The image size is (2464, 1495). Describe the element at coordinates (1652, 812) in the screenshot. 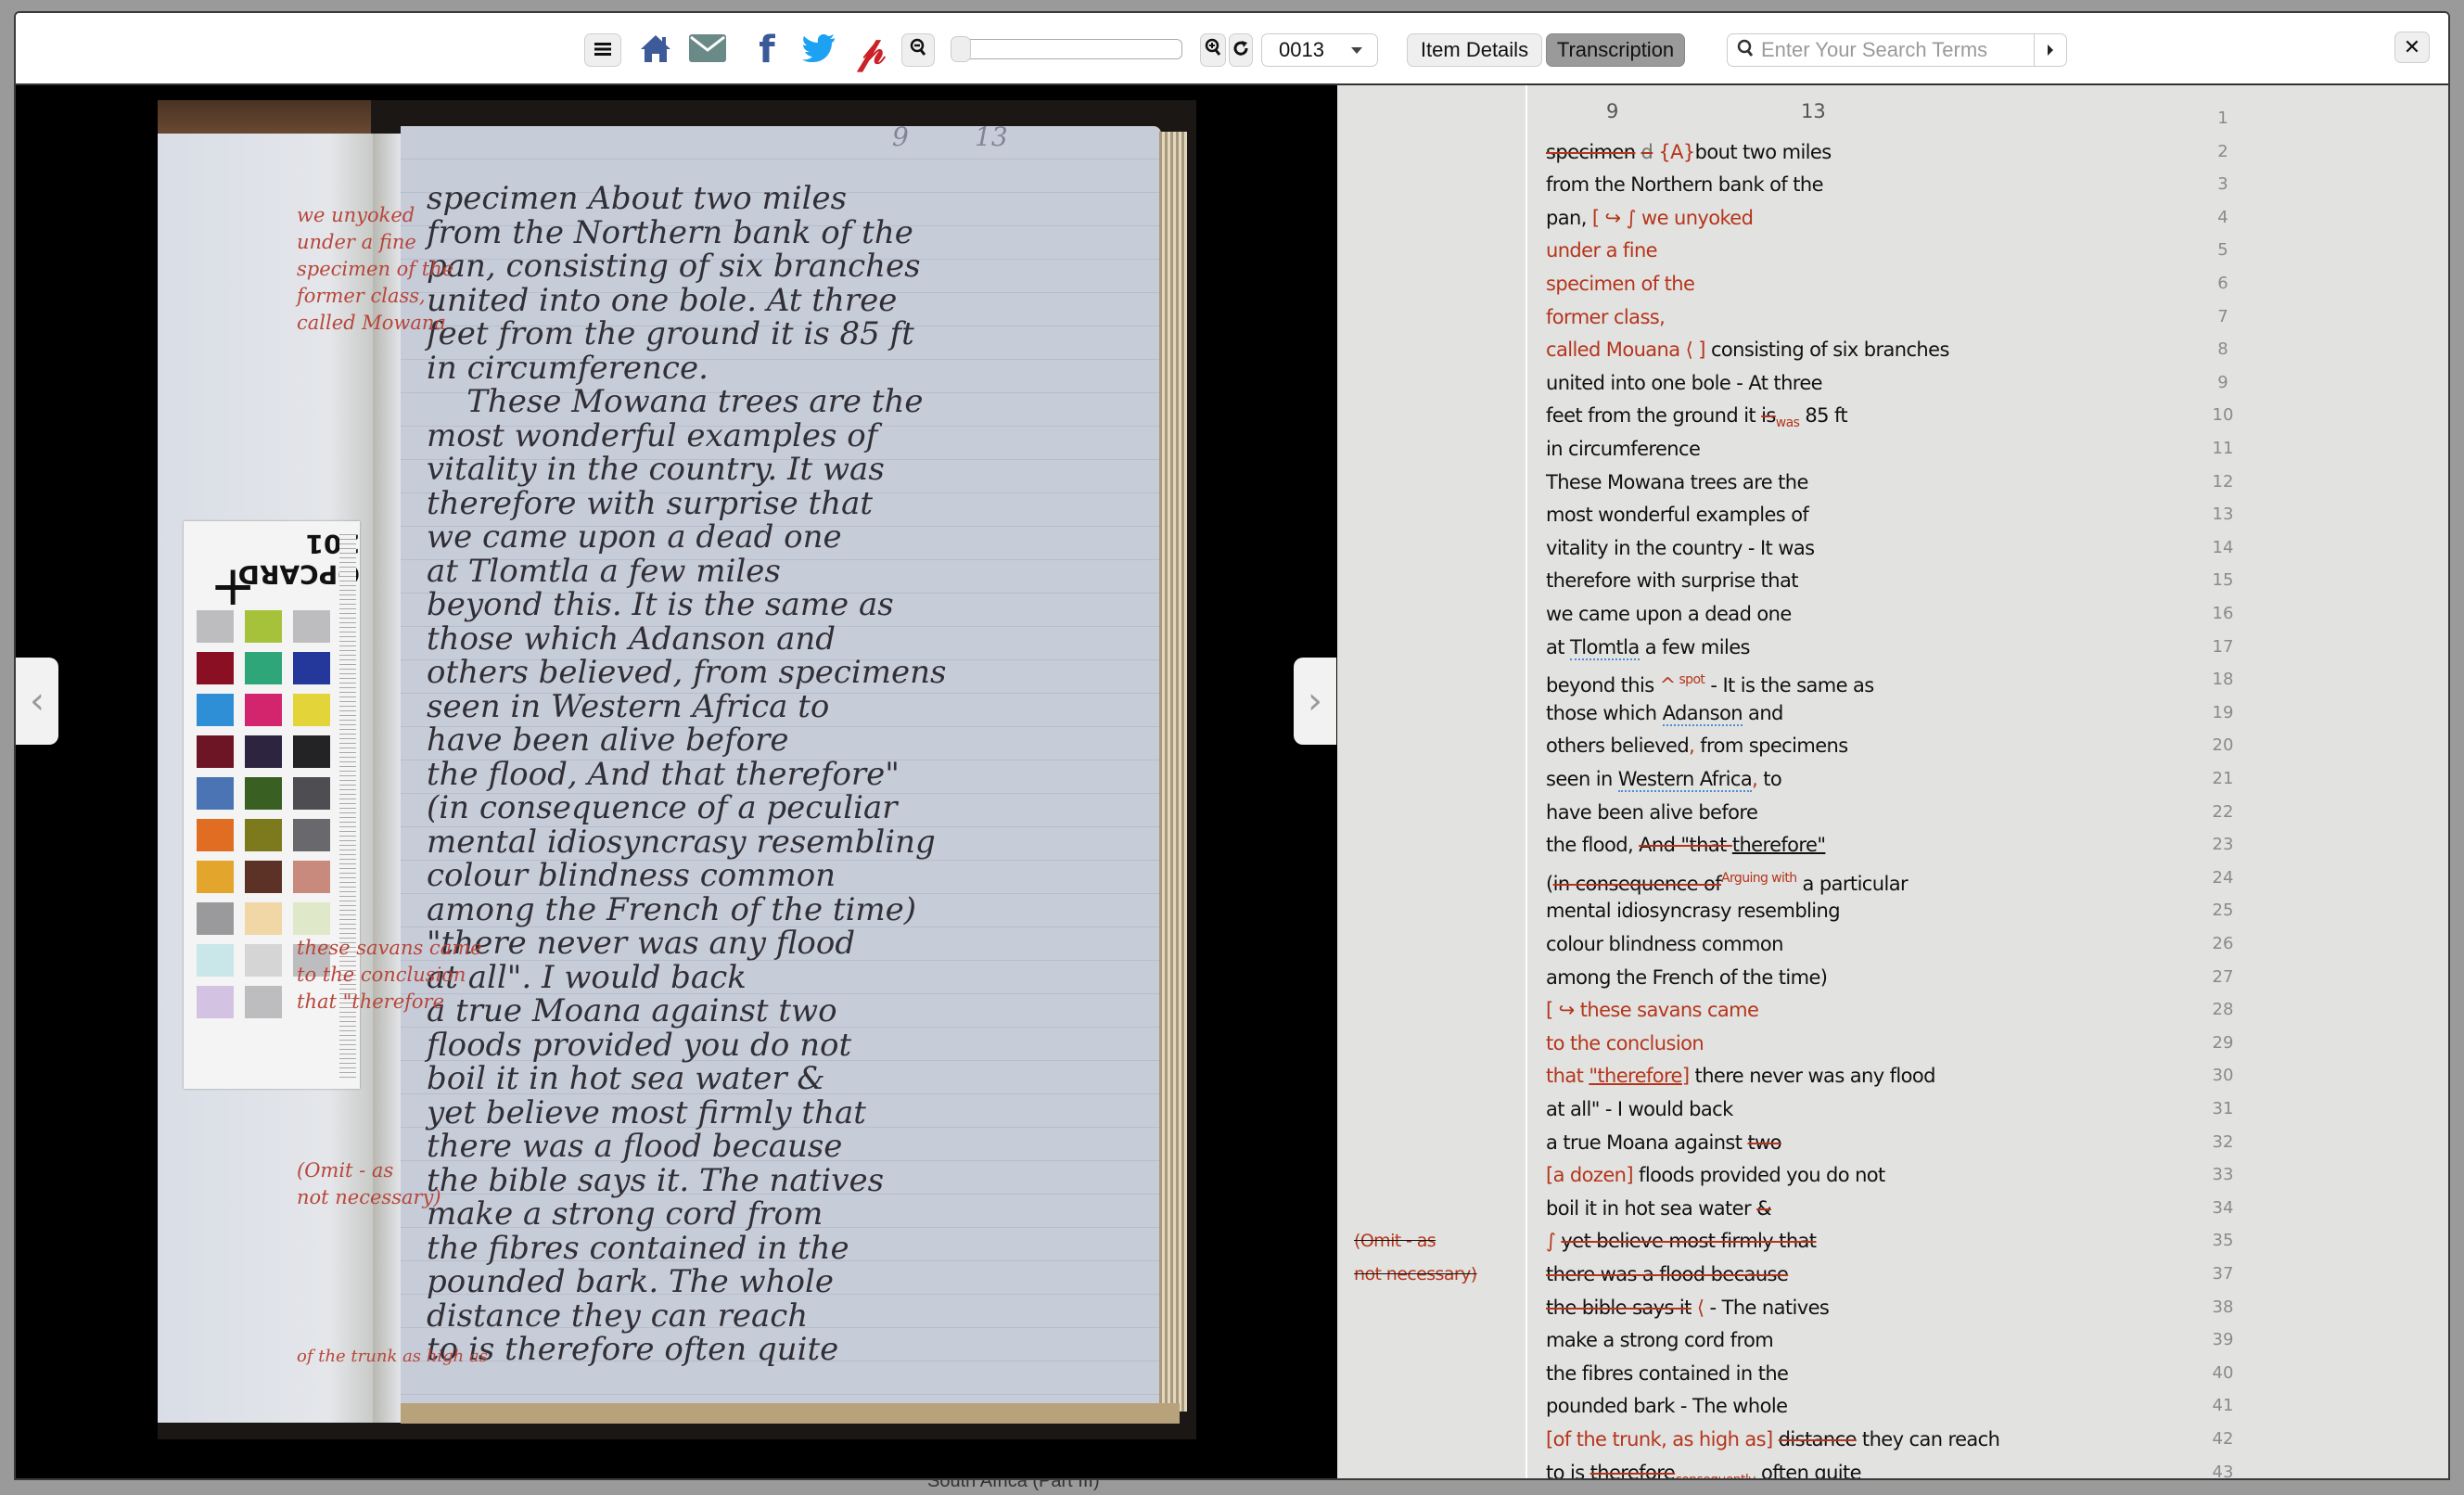

I see `transcription-line: have been alive before` at that location.